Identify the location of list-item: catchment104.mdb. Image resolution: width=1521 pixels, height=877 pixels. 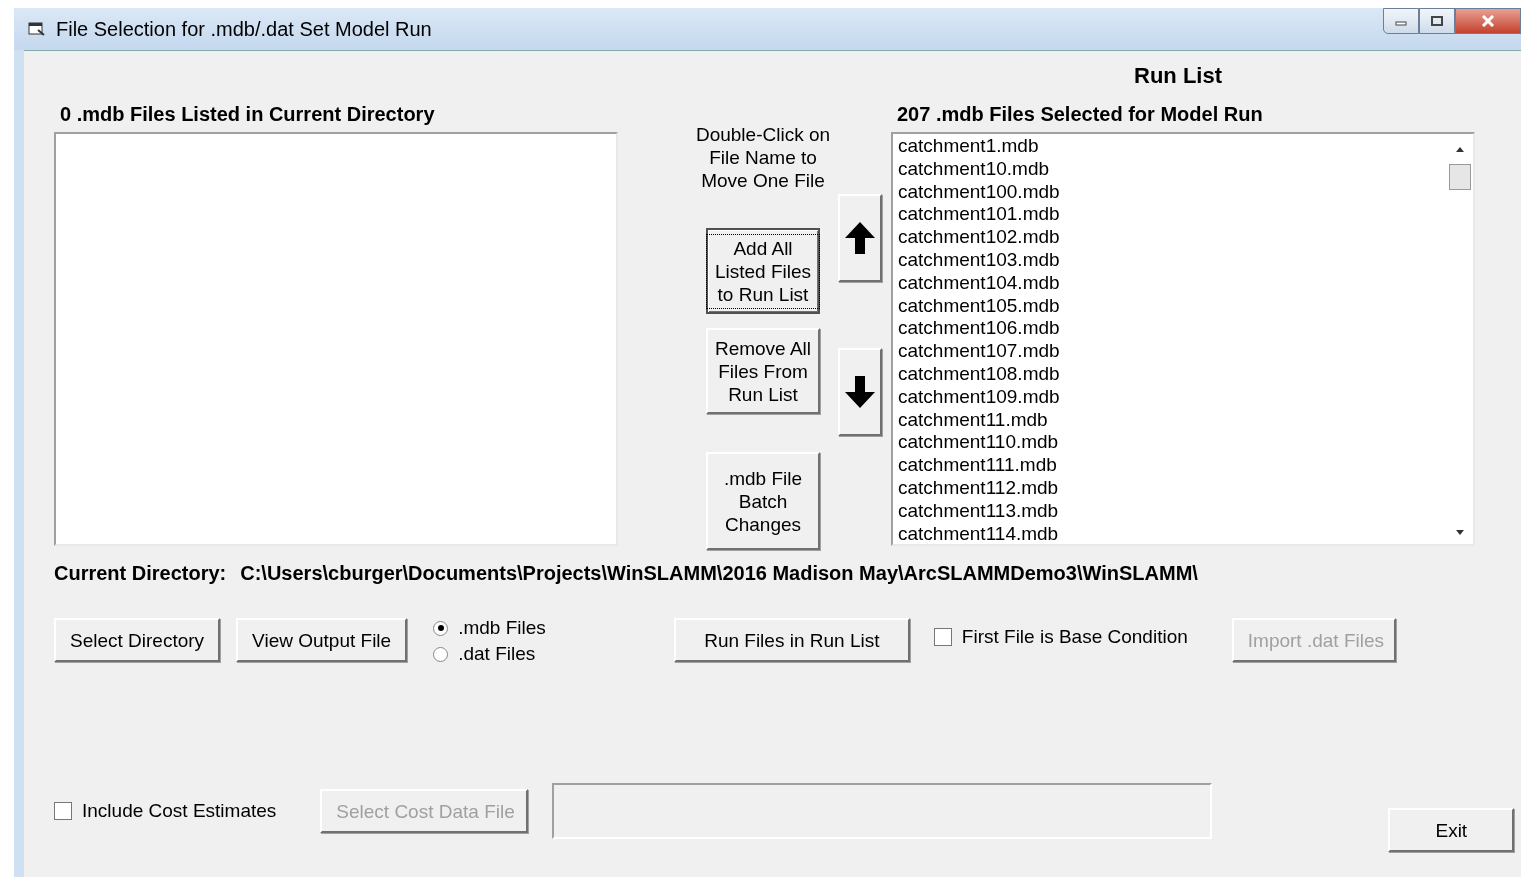
(1170, 283).